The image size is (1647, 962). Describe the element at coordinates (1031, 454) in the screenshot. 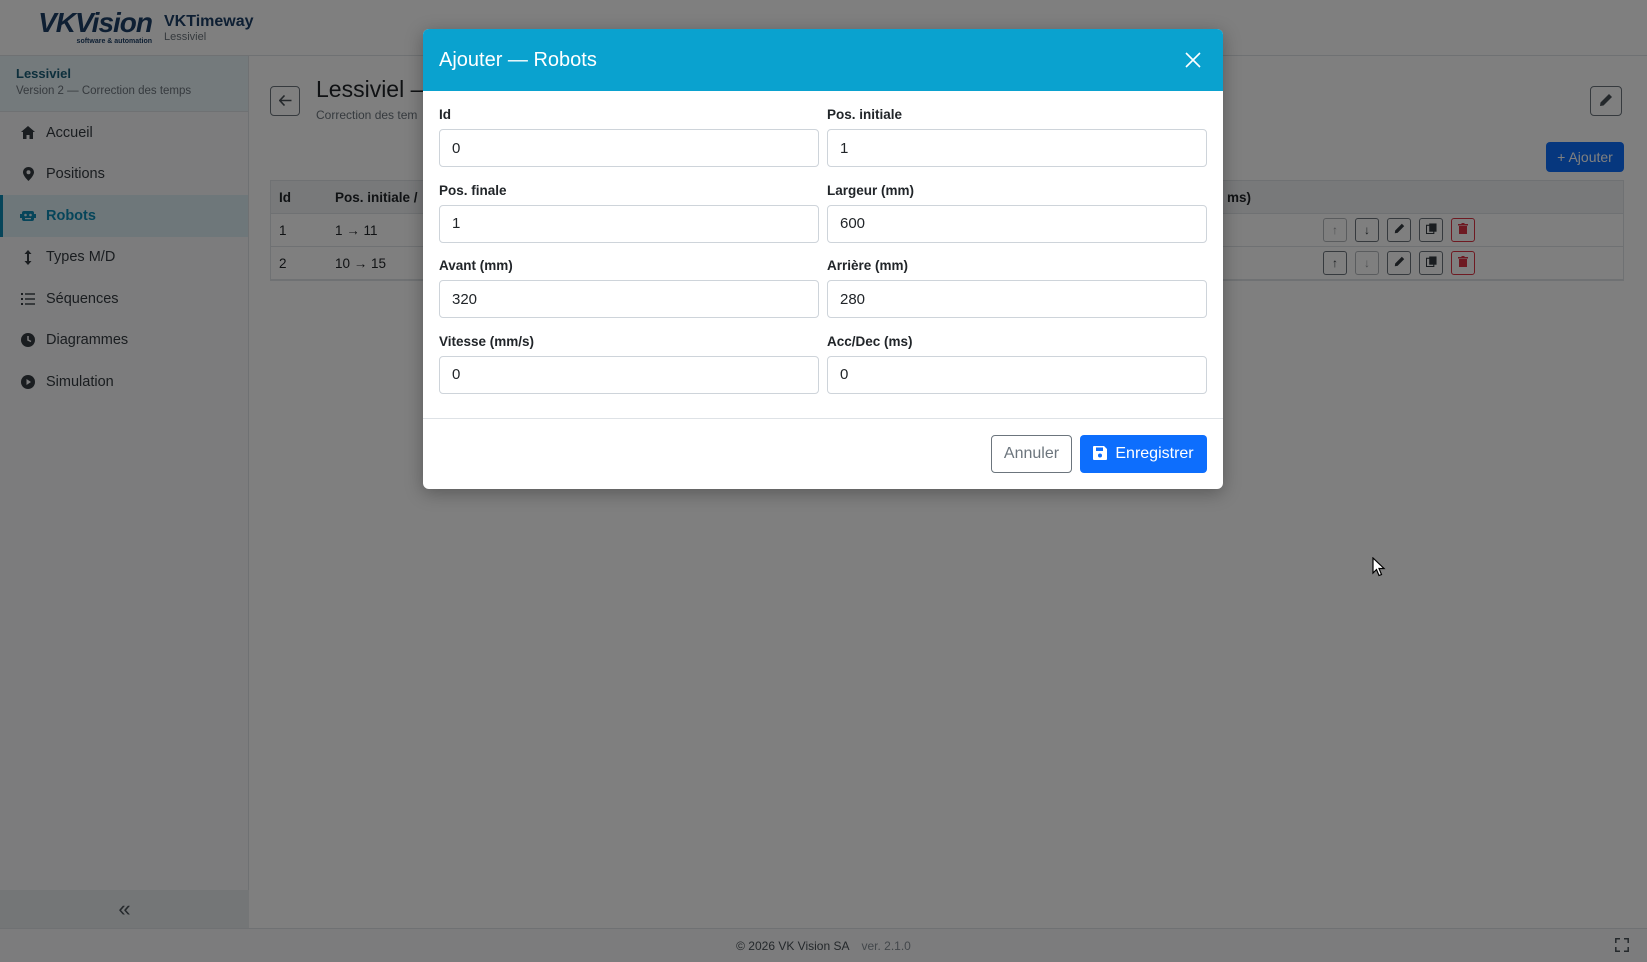

I see `cancel-button: Annuler` at that location.